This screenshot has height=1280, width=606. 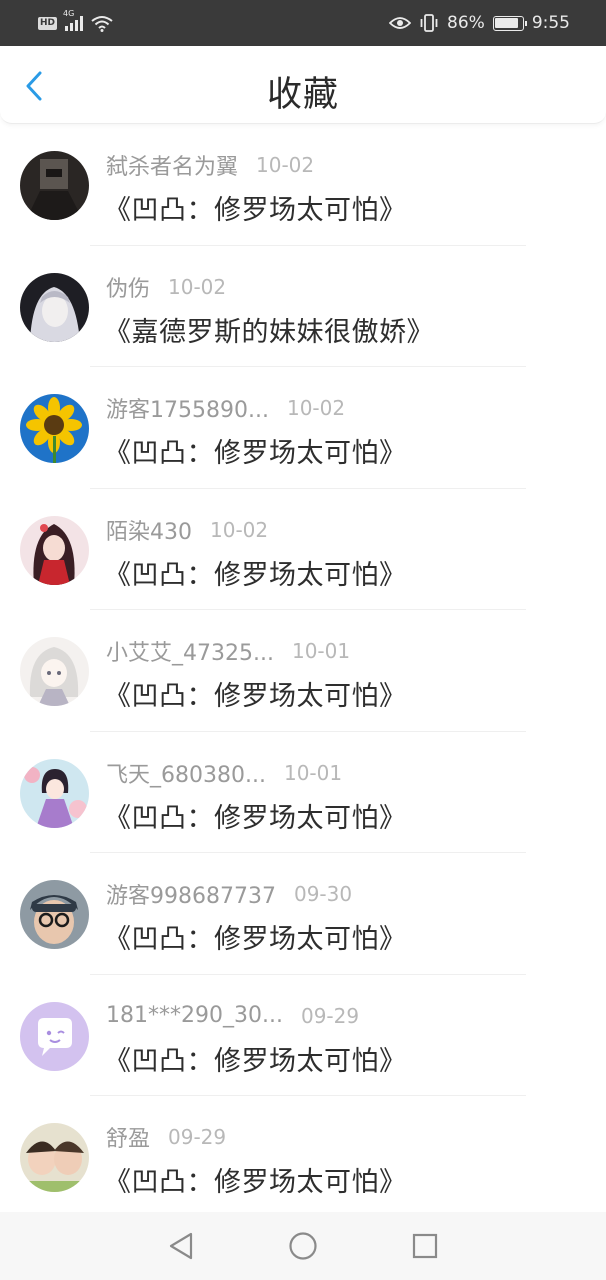 I want to click on username: 舒盈, so click(x=128, y=1139).